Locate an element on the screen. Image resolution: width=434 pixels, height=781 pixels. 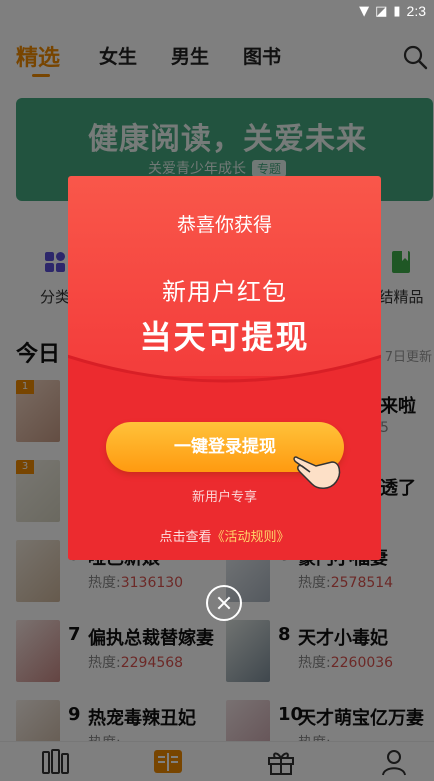
pointing-hand-icon is located at coordinates (317, 472).